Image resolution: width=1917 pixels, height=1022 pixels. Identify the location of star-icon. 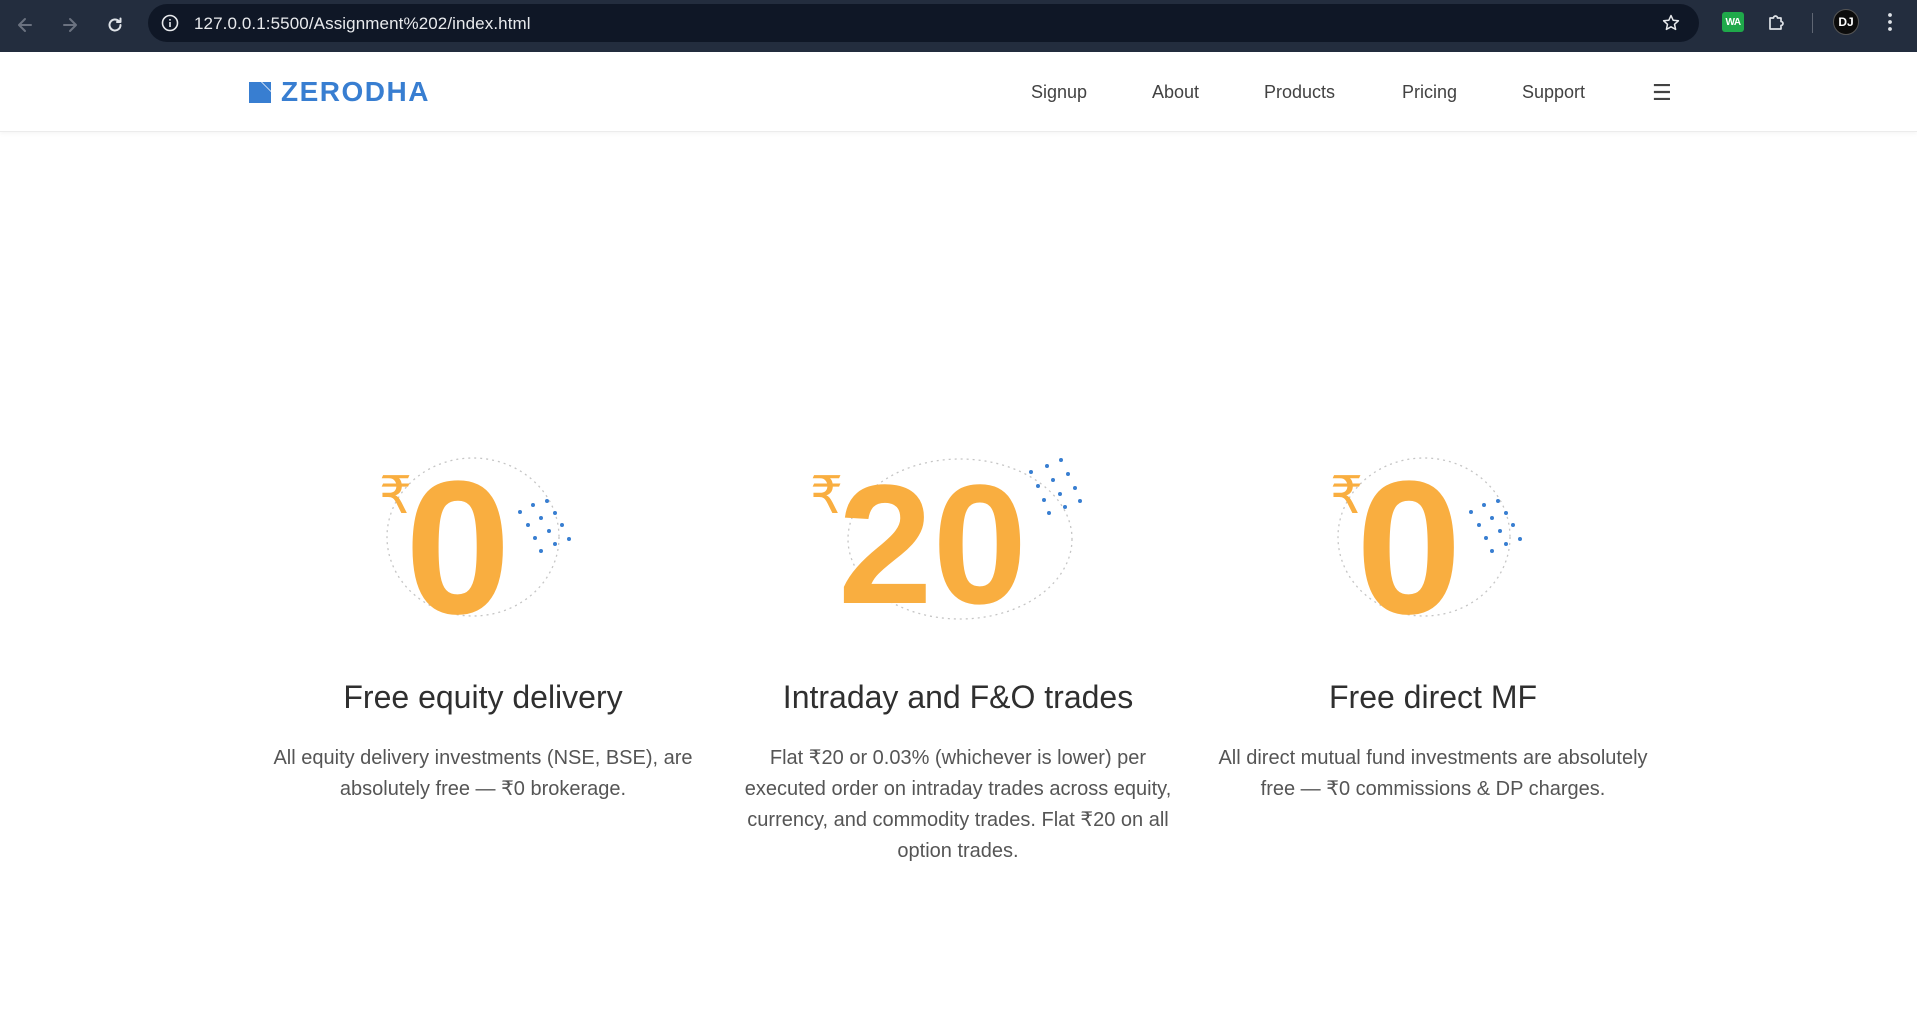
(1671, 23).